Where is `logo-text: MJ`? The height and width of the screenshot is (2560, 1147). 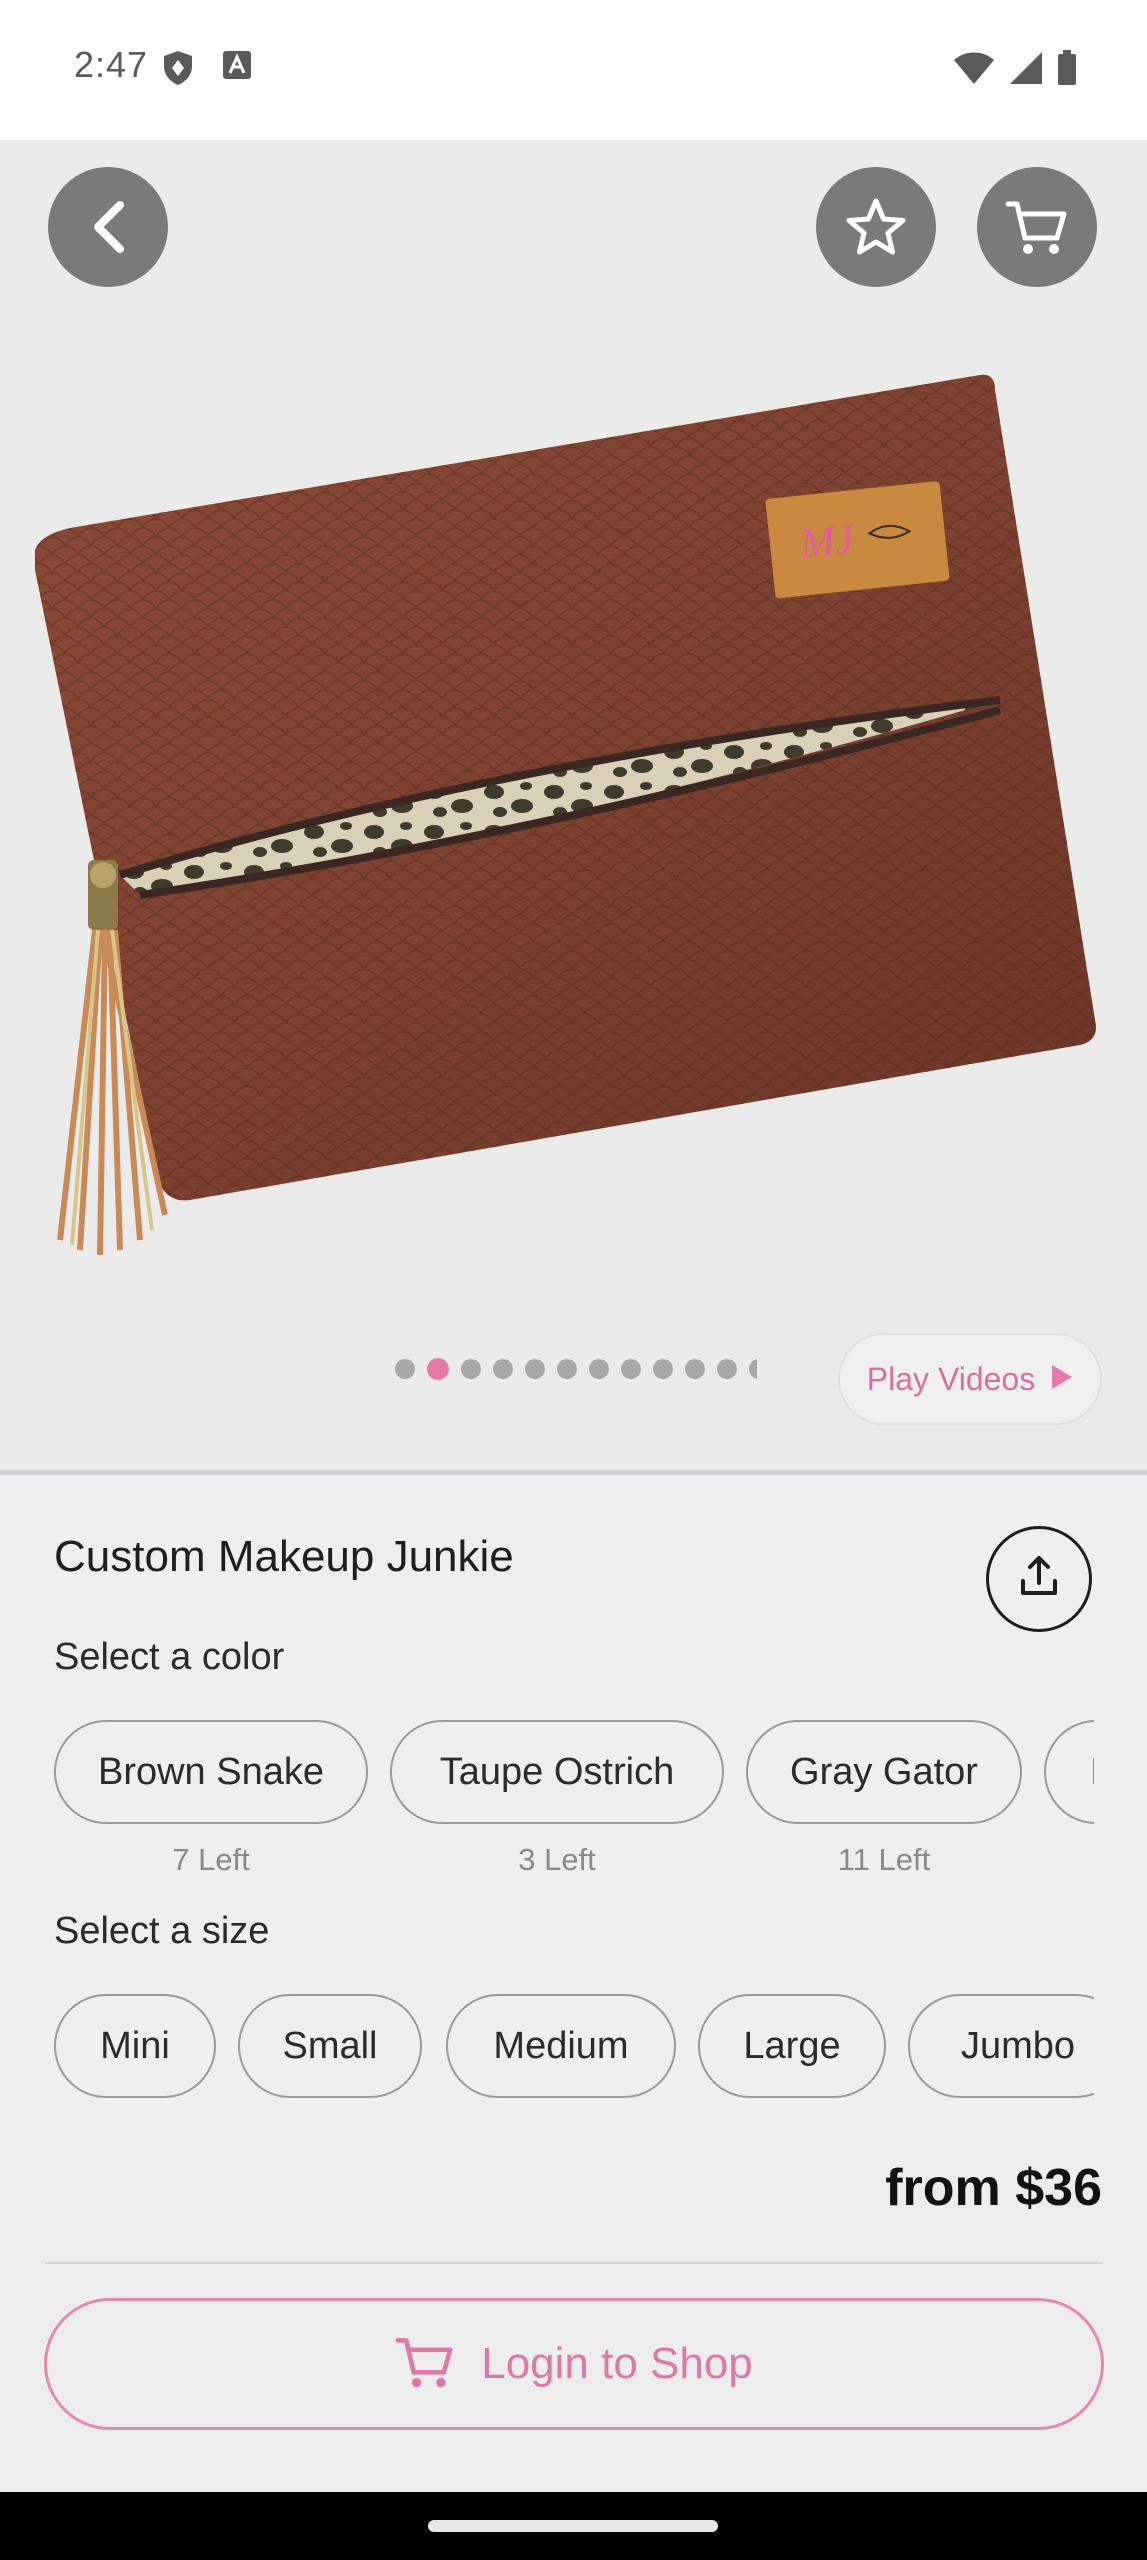 logo-text: MJ is located at coordinates (827, 542).